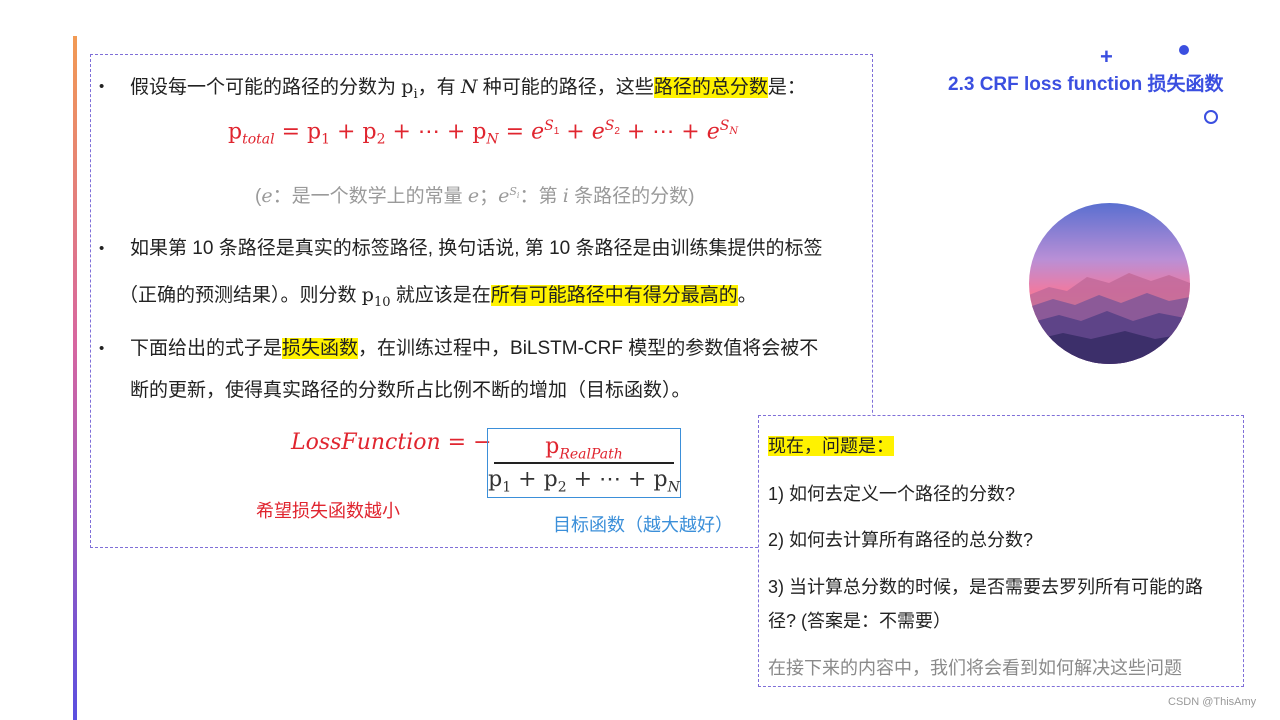 The image size is (1280, 720). I want to click on highlight-highest-score: 所有可能路径中有得分最高的, so click(614, 295).